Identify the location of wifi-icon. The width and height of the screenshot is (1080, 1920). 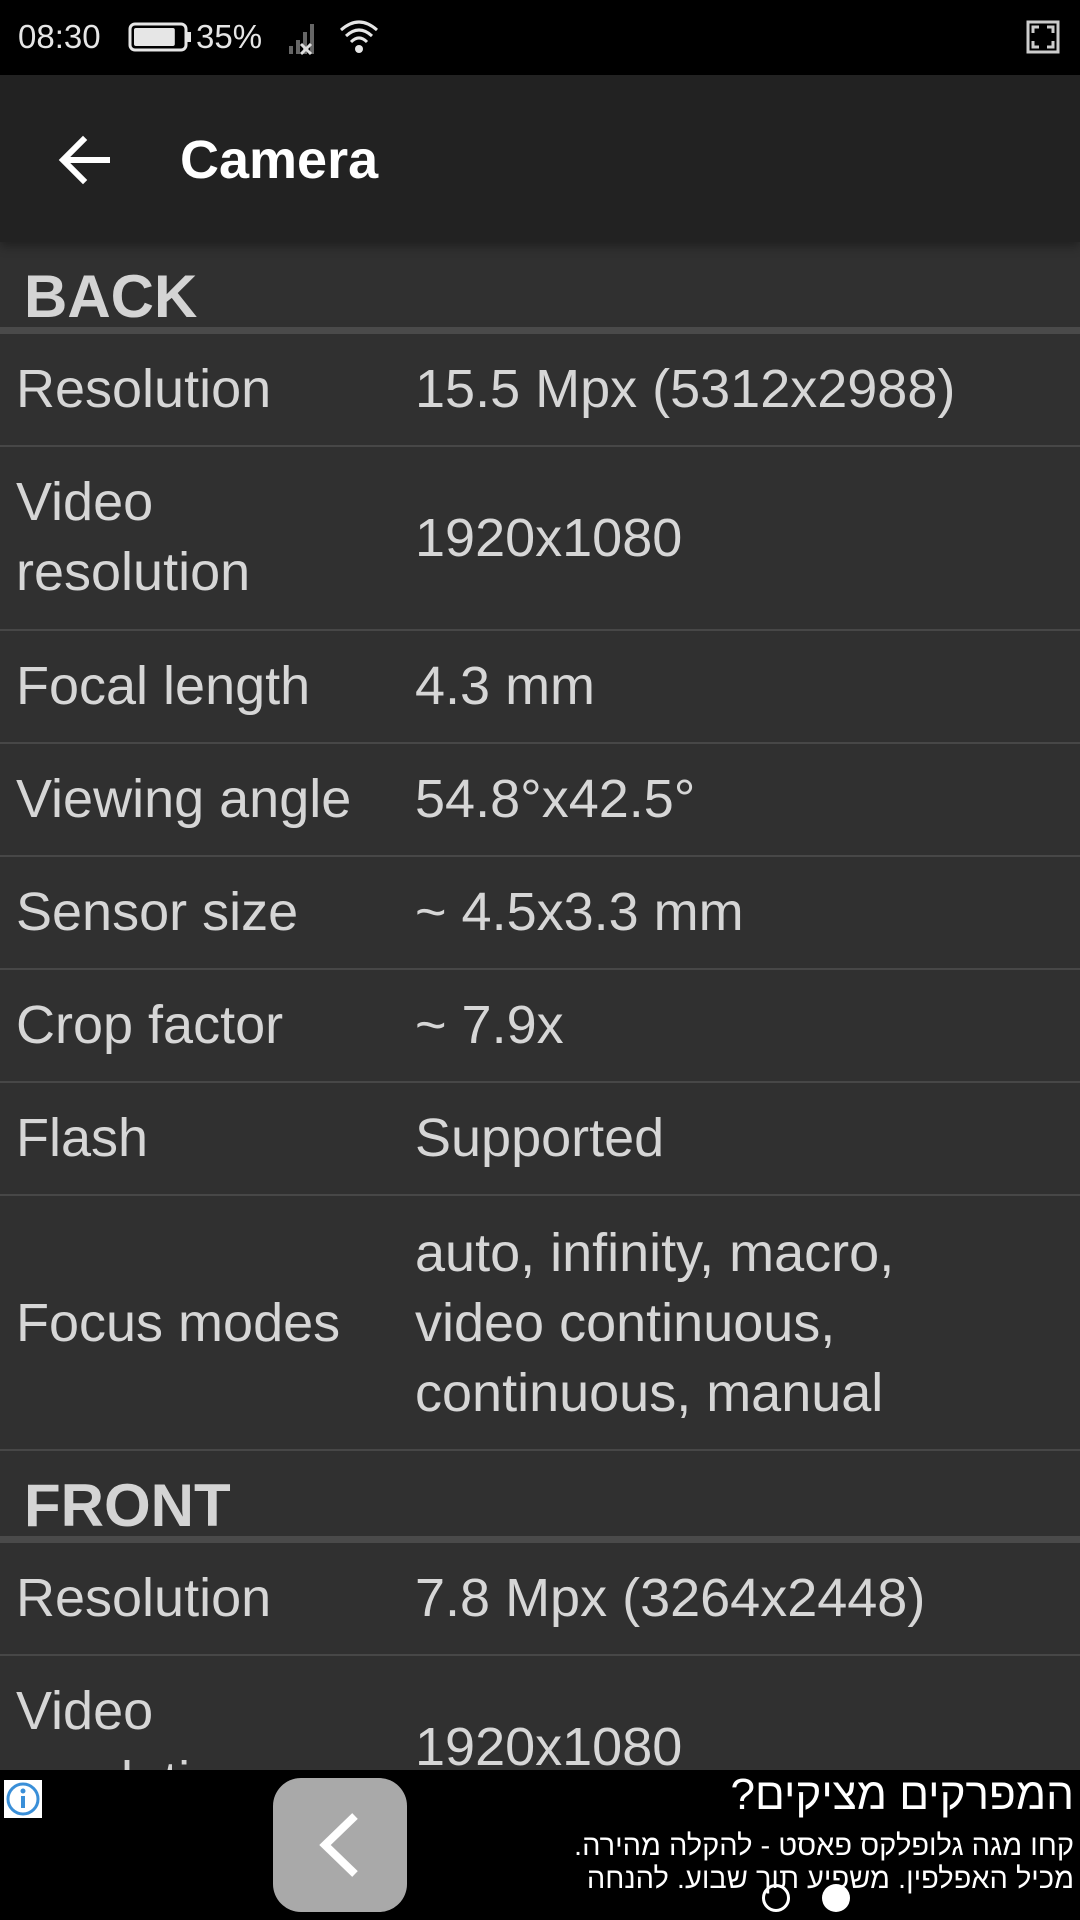
(359, 36).